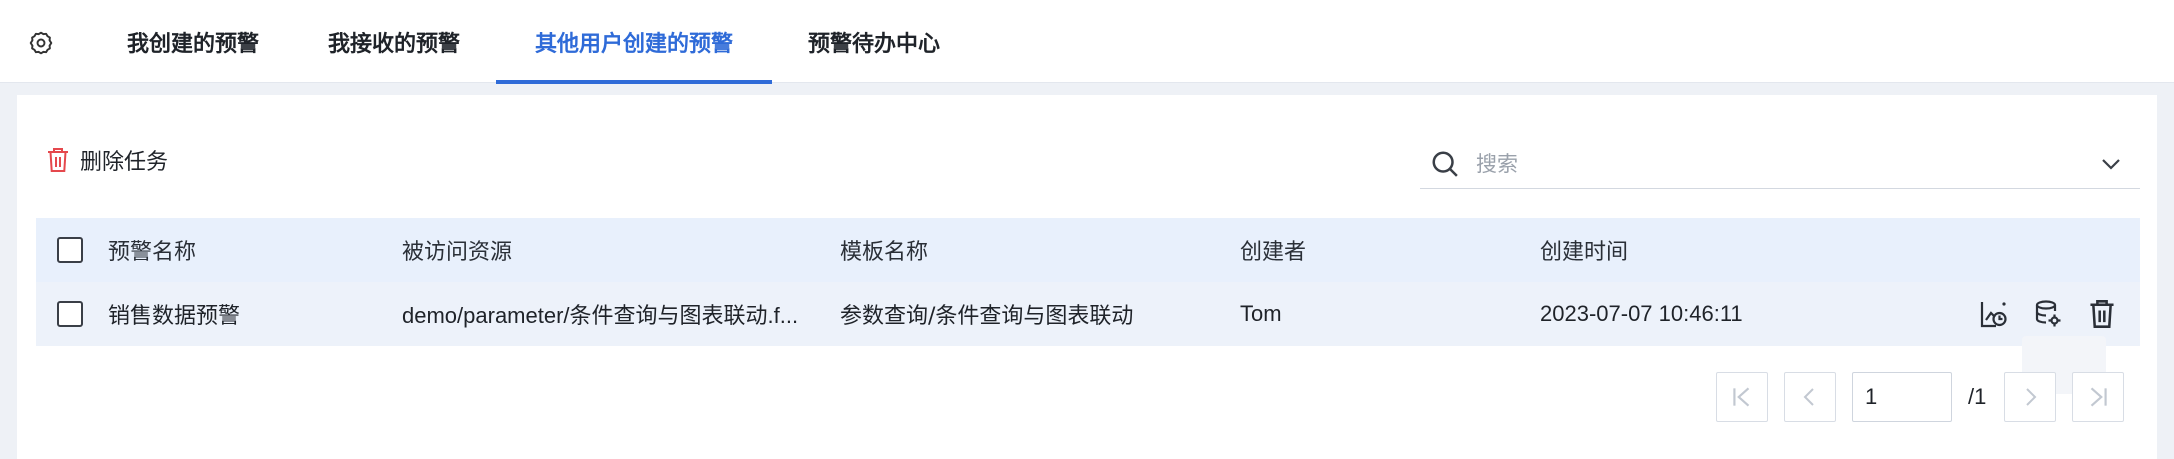 This screenshot has height=459, width=2174. Describe the element at coordinates (1445, 164) in the screenshot. I see `search-icon` at that location.